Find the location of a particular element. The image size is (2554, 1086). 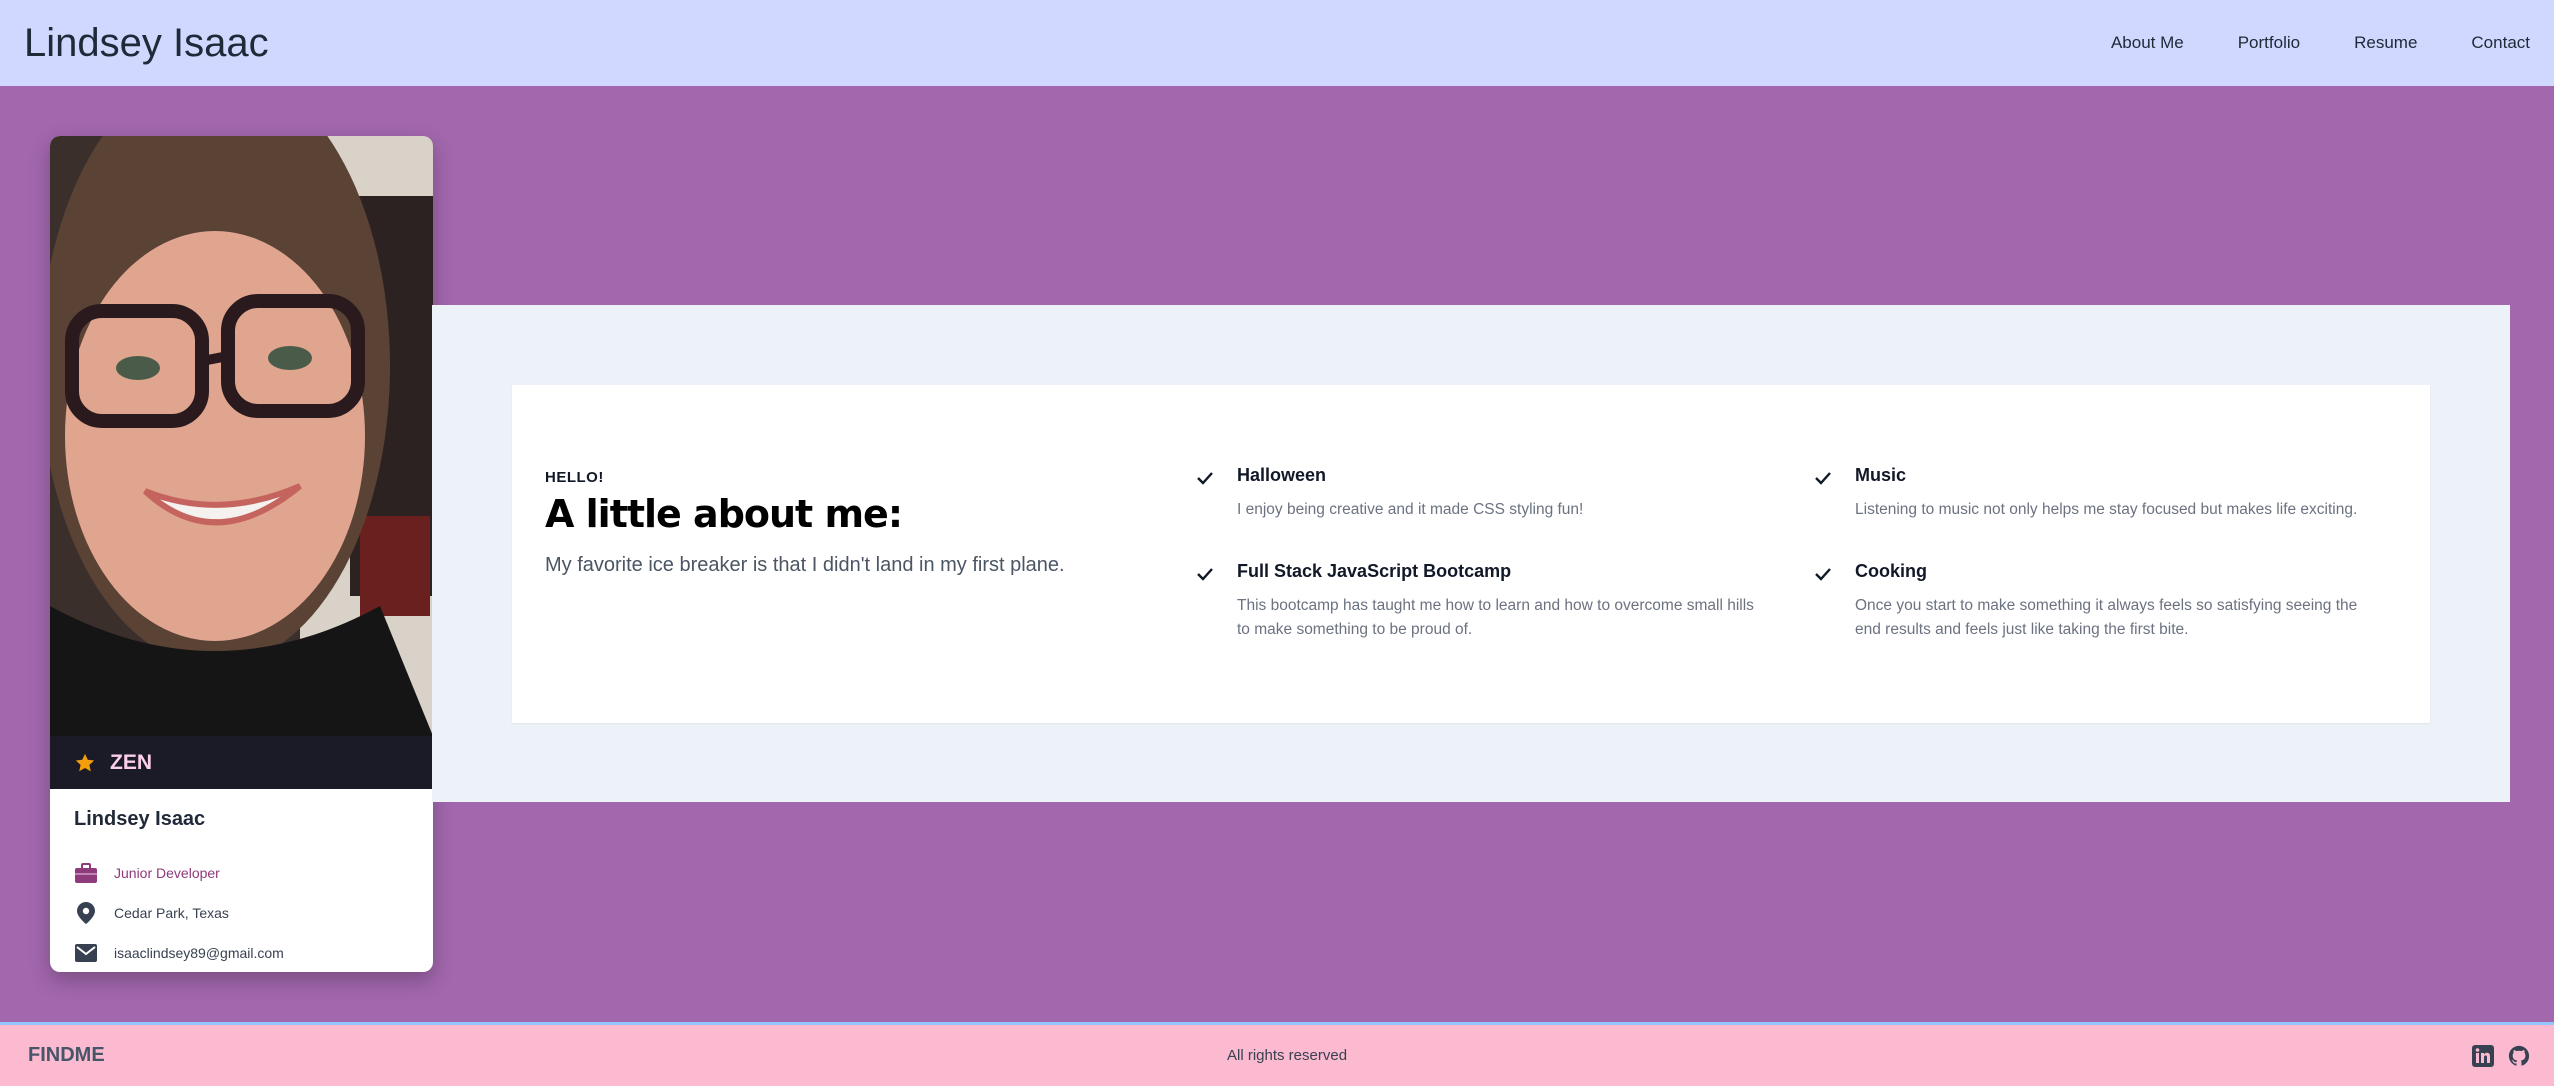

location-text: Cedar Park, Texas is located at coordinates (171, 913).